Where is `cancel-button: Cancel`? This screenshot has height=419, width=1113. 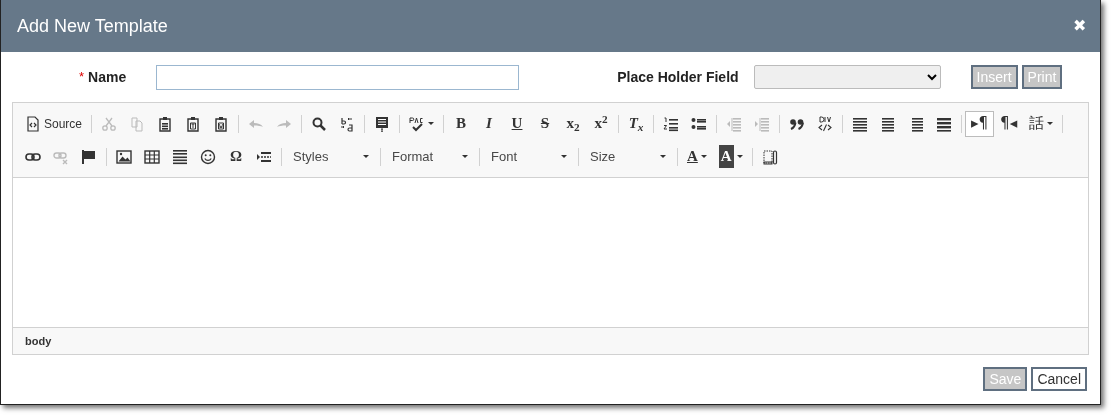
cancel-button: Cancel is located at coordinates (1059, 379).